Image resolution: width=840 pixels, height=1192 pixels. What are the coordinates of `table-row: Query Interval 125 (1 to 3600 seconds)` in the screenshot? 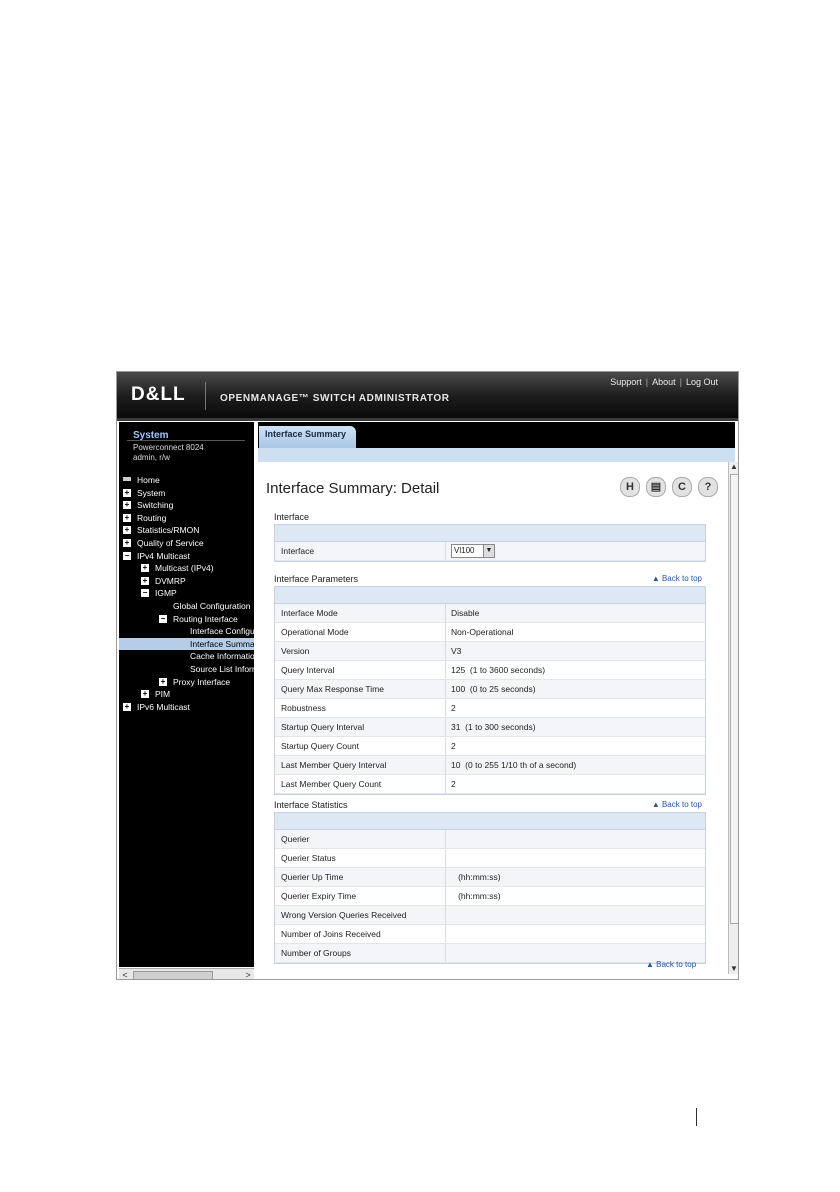 It's located at (490, 670).